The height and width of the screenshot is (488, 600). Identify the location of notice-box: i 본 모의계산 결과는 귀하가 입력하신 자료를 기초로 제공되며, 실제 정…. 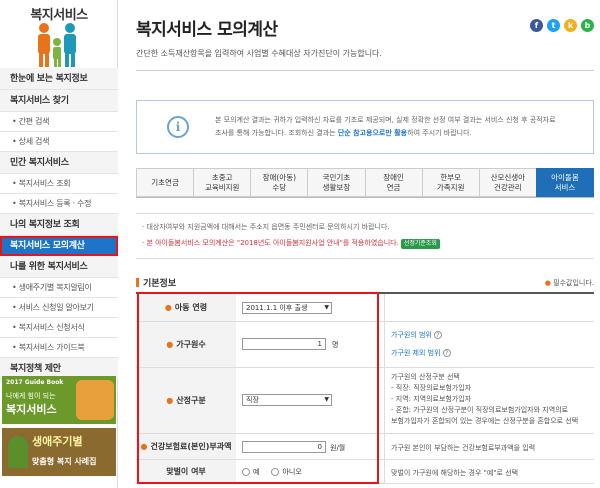
(365, 127).